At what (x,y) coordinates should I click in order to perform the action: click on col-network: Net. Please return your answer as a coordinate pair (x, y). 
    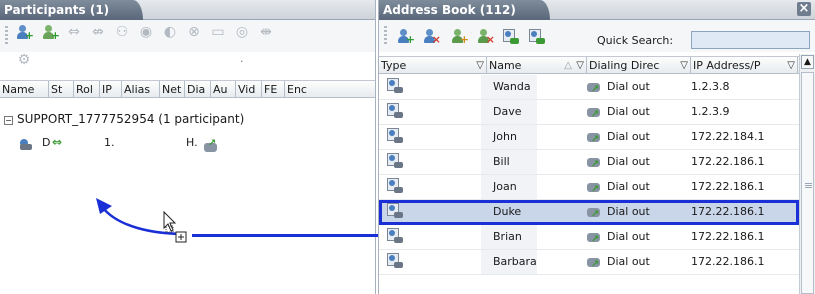
    Looking at the image, I should click on (172, 89).